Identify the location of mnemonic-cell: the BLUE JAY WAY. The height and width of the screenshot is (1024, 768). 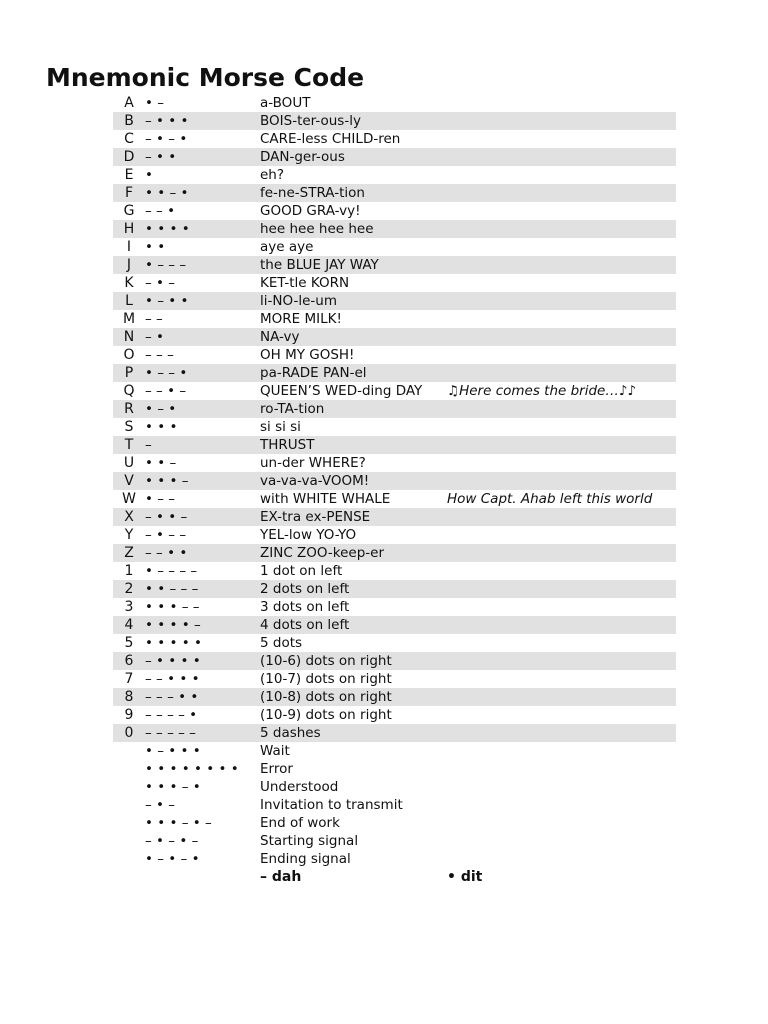
(353, 265).